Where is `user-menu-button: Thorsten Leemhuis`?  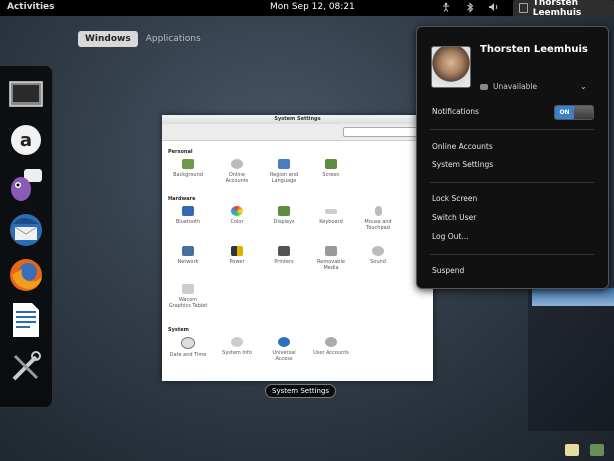 user-menu-button: Thorsten Leemhuis is located at coordinates (563, 9).